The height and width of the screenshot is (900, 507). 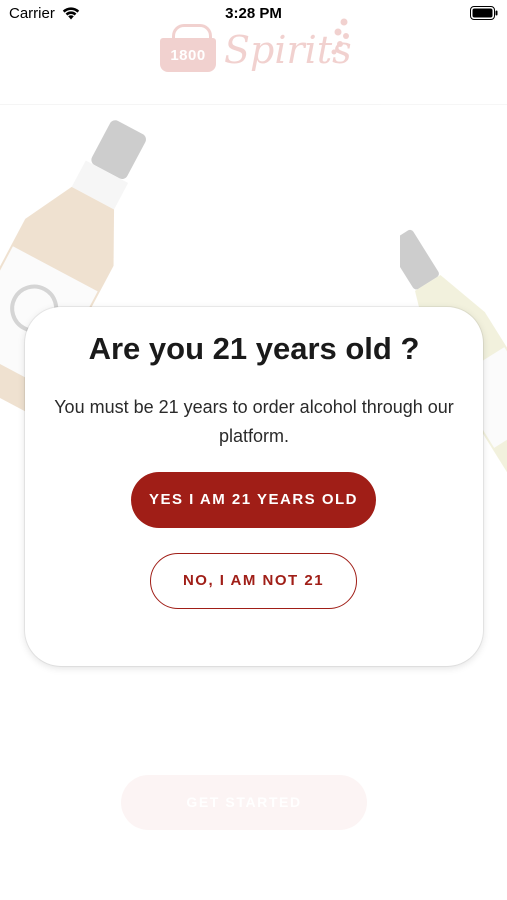 What do you see at coordinates (253, 500) in the screenshot?
I see `confirm-age-button: YES I AM 21 YEARS OLD` at bounding box center [253, 500].